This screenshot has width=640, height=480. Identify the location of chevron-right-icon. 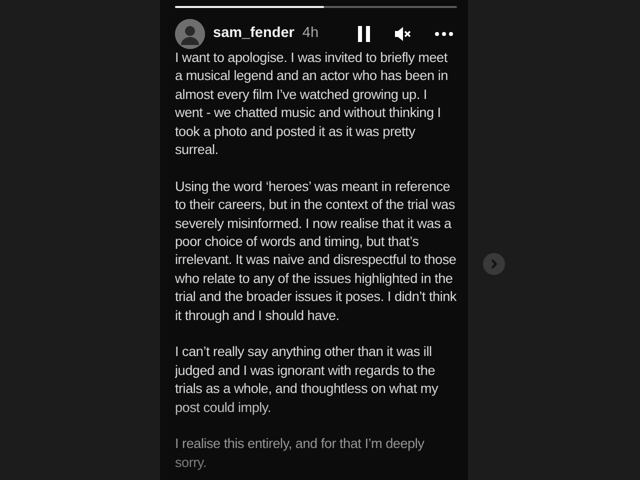
(494, 264).